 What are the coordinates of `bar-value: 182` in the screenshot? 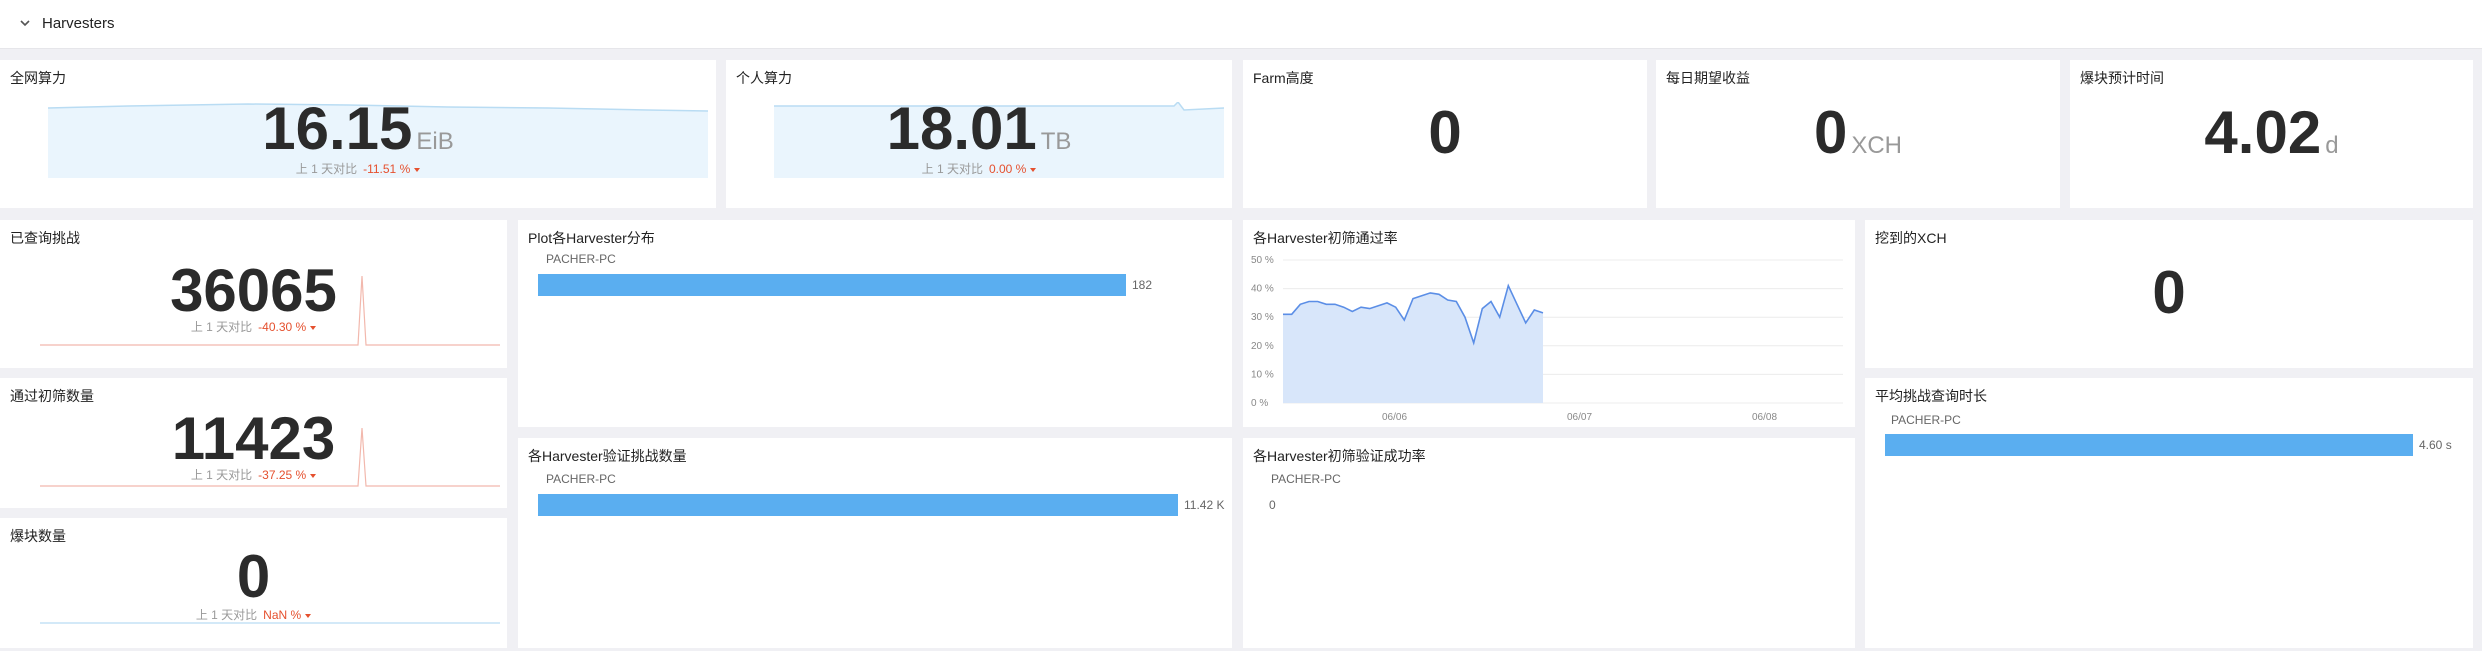 It's located at (1142, 285).